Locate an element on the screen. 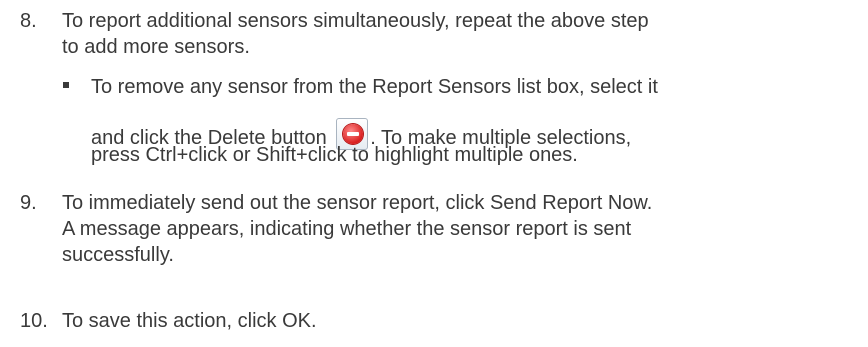  delete-minus-bar is located at coordinates (353, 134).